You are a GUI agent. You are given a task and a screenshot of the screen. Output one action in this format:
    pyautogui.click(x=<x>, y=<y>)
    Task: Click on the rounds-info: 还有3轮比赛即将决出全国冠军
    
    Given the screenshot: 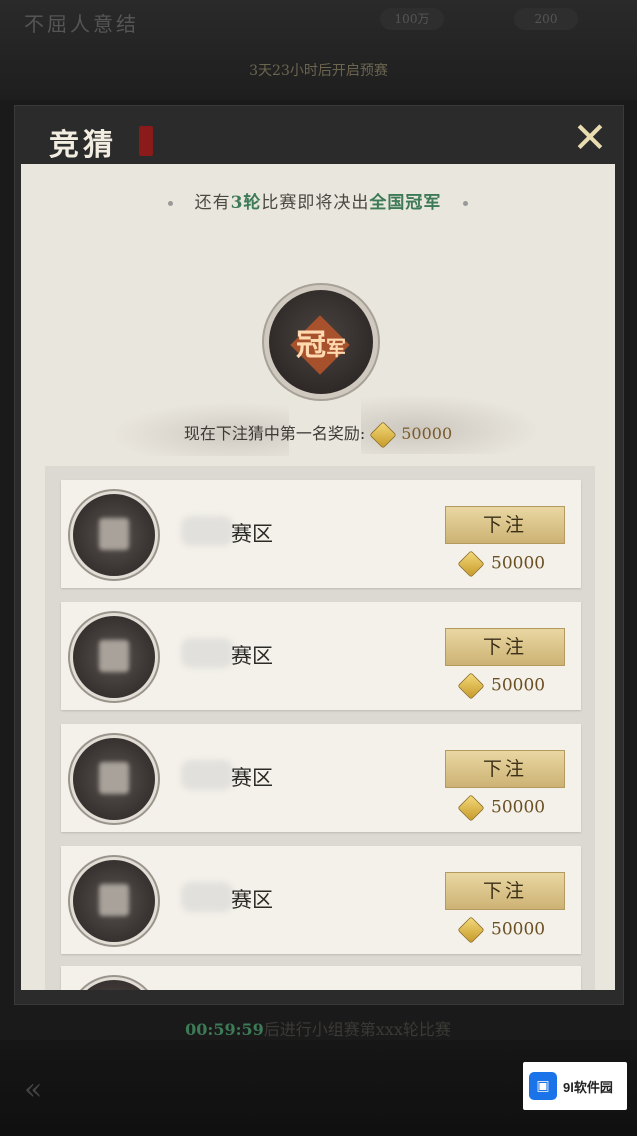 What is the action you would take?
    pyautogui.click(x=318, y=200)
    